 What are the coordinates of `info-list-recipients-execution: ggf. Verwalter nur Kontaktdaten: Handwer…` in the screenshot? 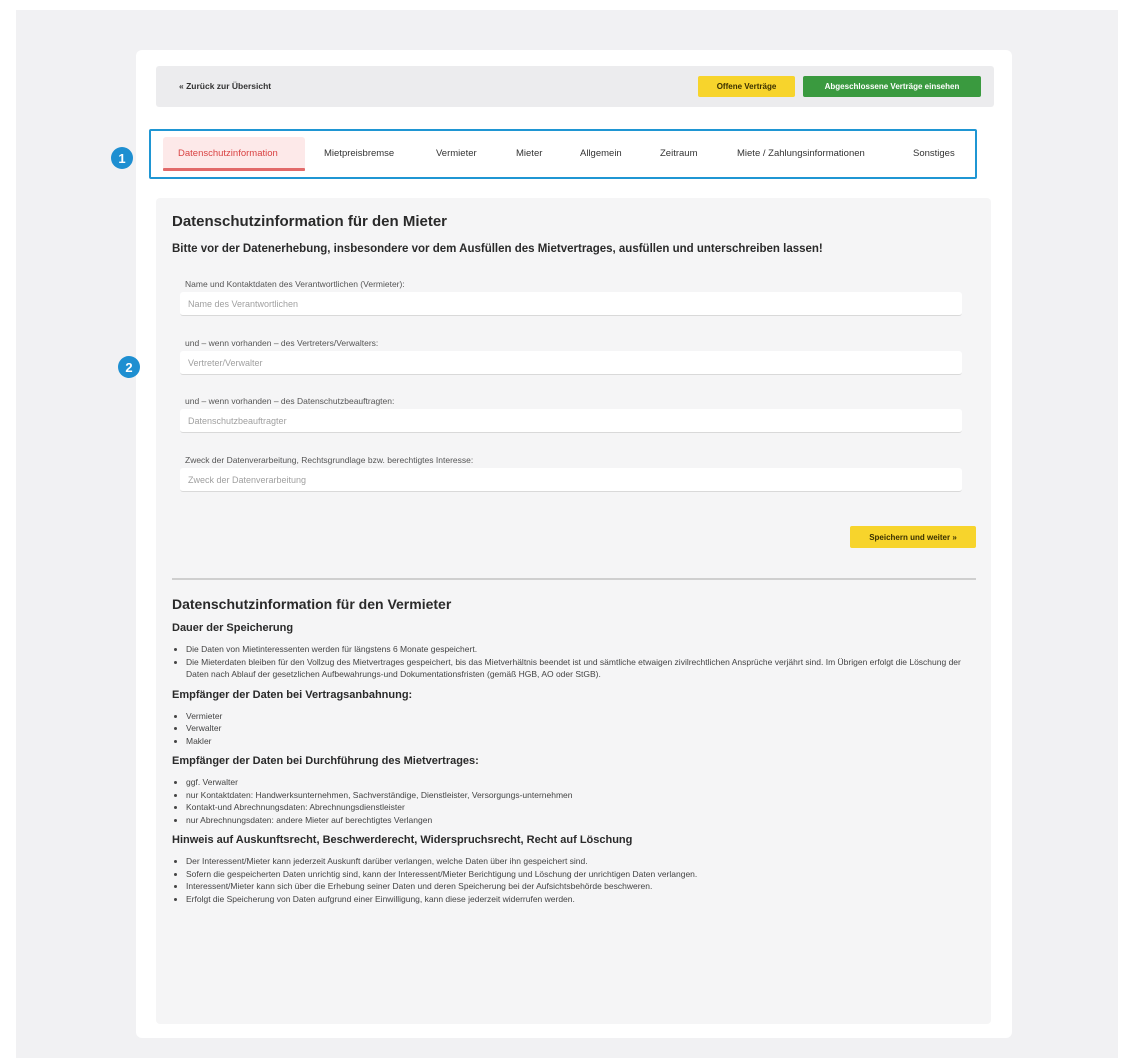 It's located at (572, 801).